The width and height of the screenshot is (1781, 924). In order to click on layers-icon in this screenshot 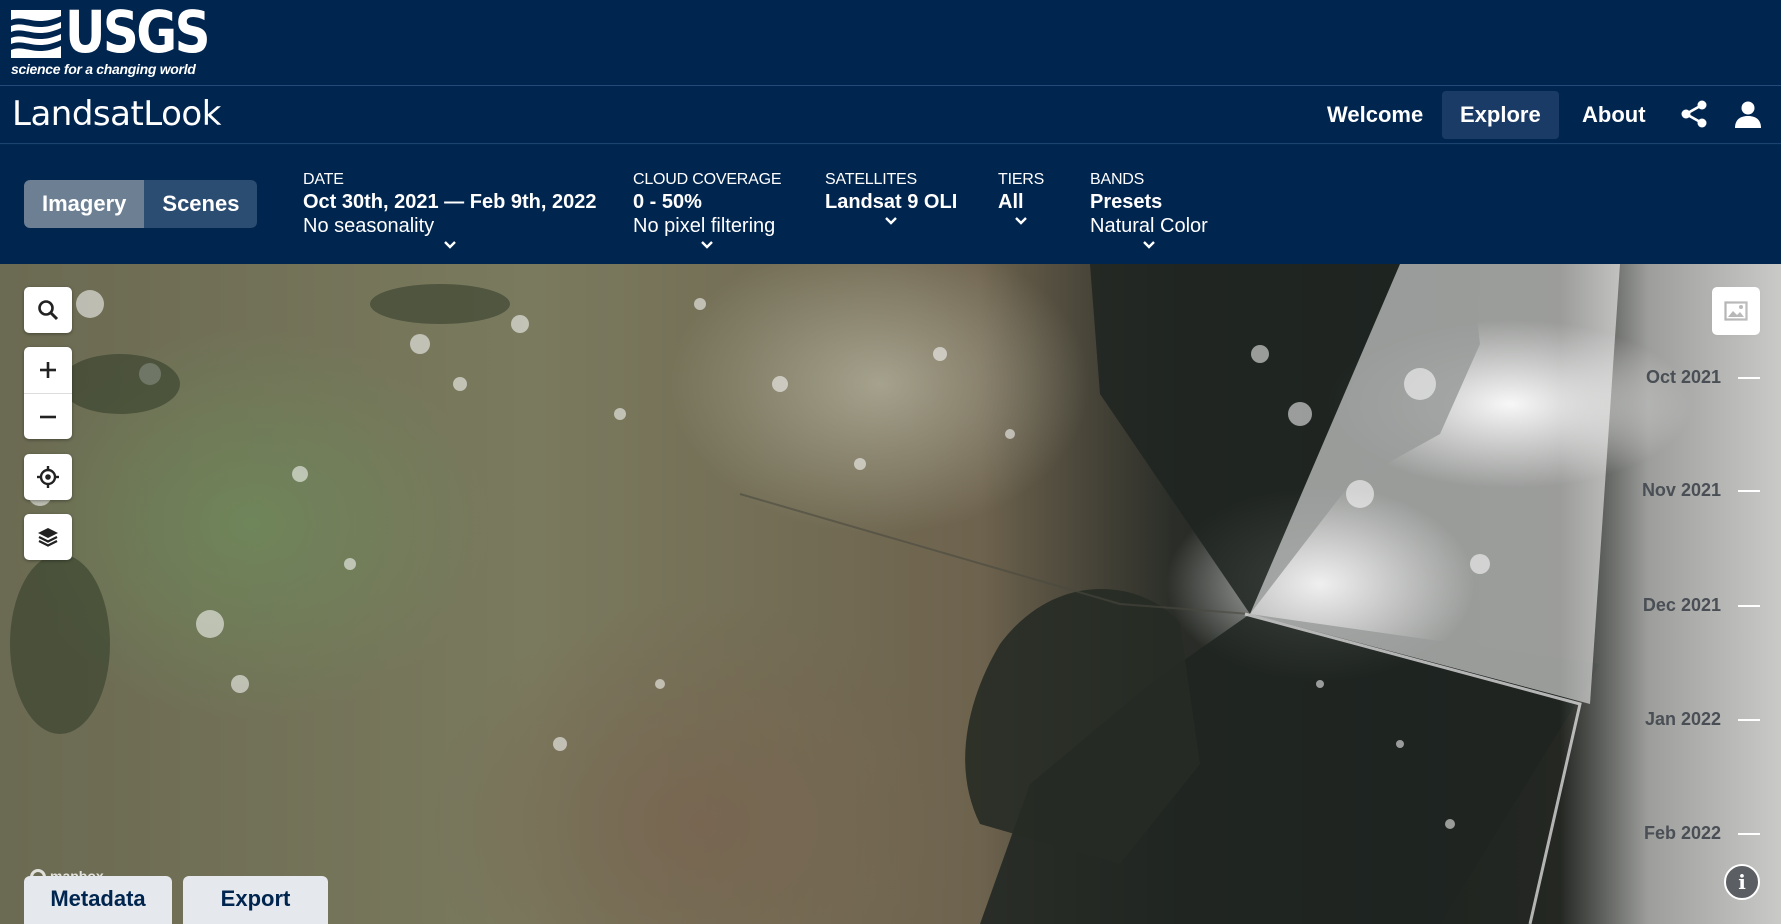, I will do `click(48, 537)`.